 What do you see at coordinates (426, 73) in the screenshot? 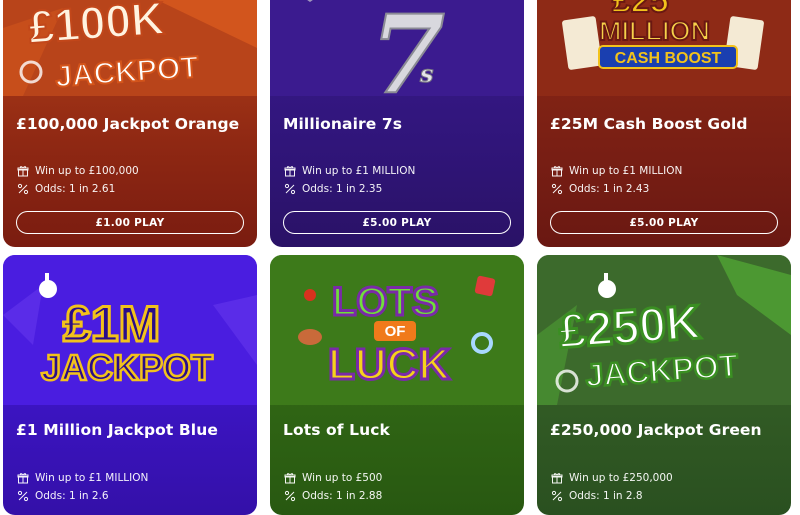
I see `logo-s: s` at bounding box center [426, 73].